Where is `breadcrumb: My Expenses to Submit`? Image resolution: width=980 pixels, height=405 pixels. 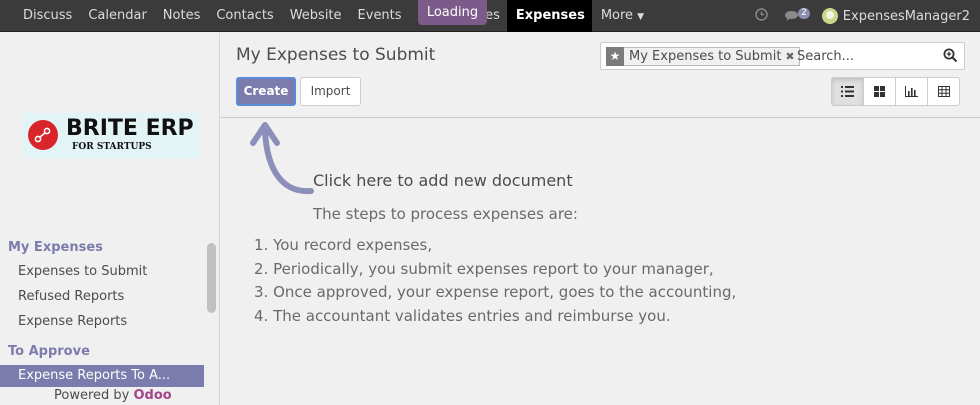
breadcrumb: My Expenses to Submit is located at coordinates (336, 55).